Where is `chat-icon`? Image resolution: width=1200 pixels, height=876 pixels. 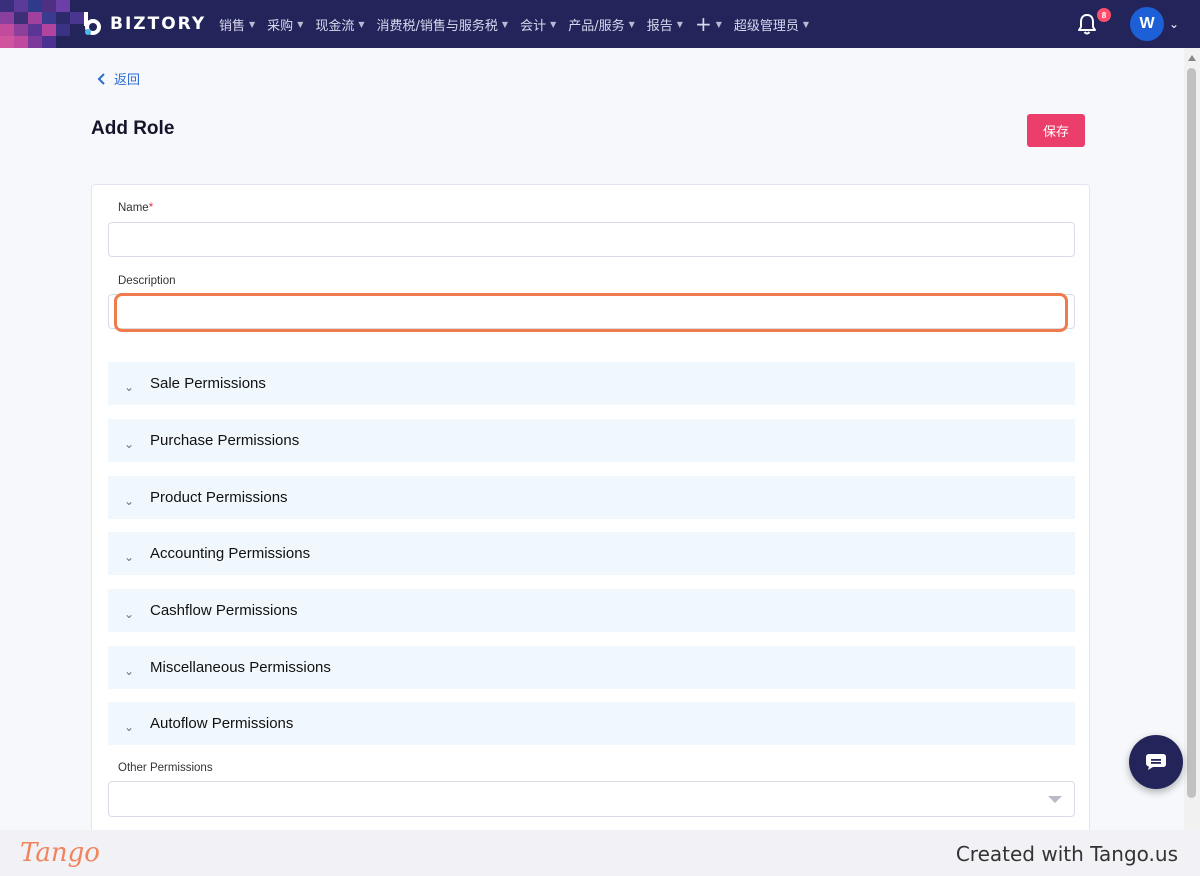 chat-icon is located at coordinates (1156, 762).